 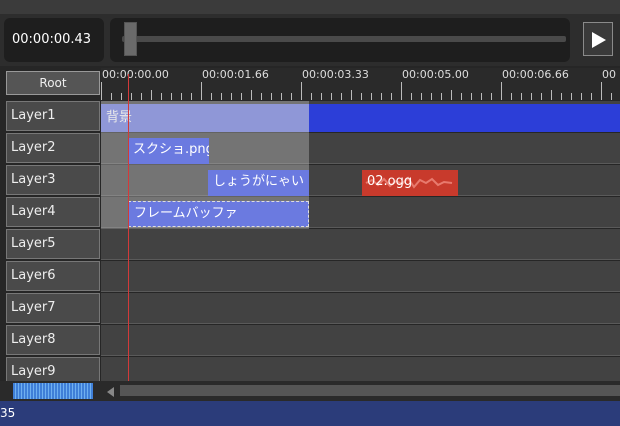 What do you see at coordinates (53, 276) in the screenshot?
I see `layer-label: Layer6` at bounding box center [53, 276].